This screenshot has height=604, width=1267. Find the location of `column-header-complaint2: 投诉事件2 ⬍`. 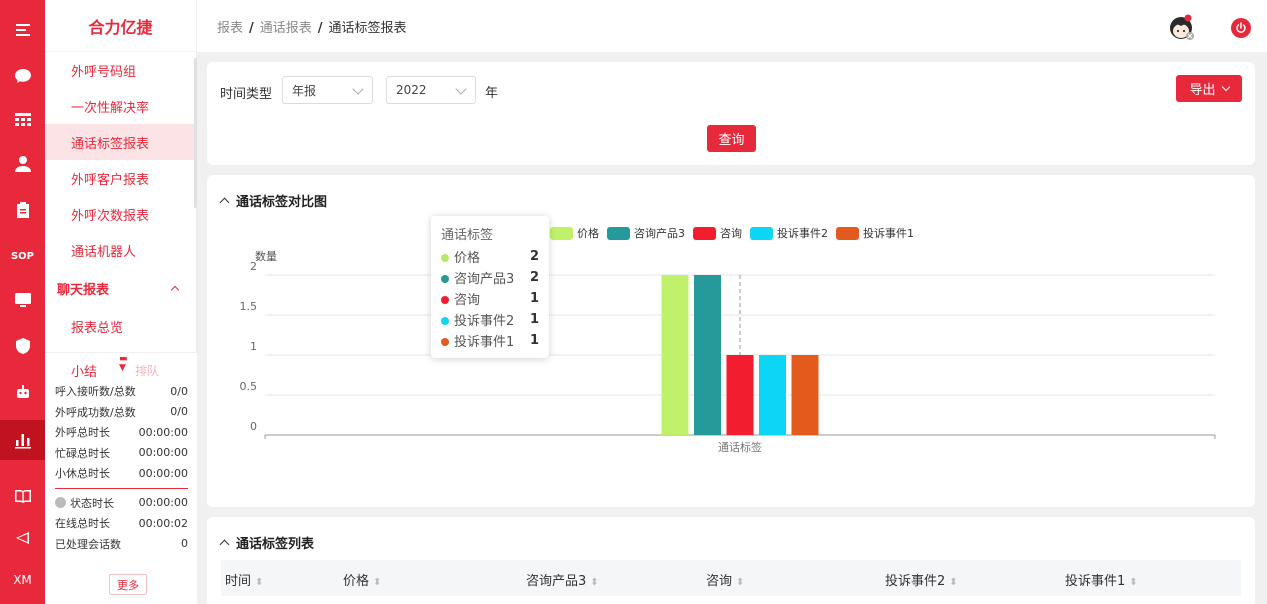

column-header-complaint2: 投诉事件2 ⬍ is located at coordinates (921, 579).